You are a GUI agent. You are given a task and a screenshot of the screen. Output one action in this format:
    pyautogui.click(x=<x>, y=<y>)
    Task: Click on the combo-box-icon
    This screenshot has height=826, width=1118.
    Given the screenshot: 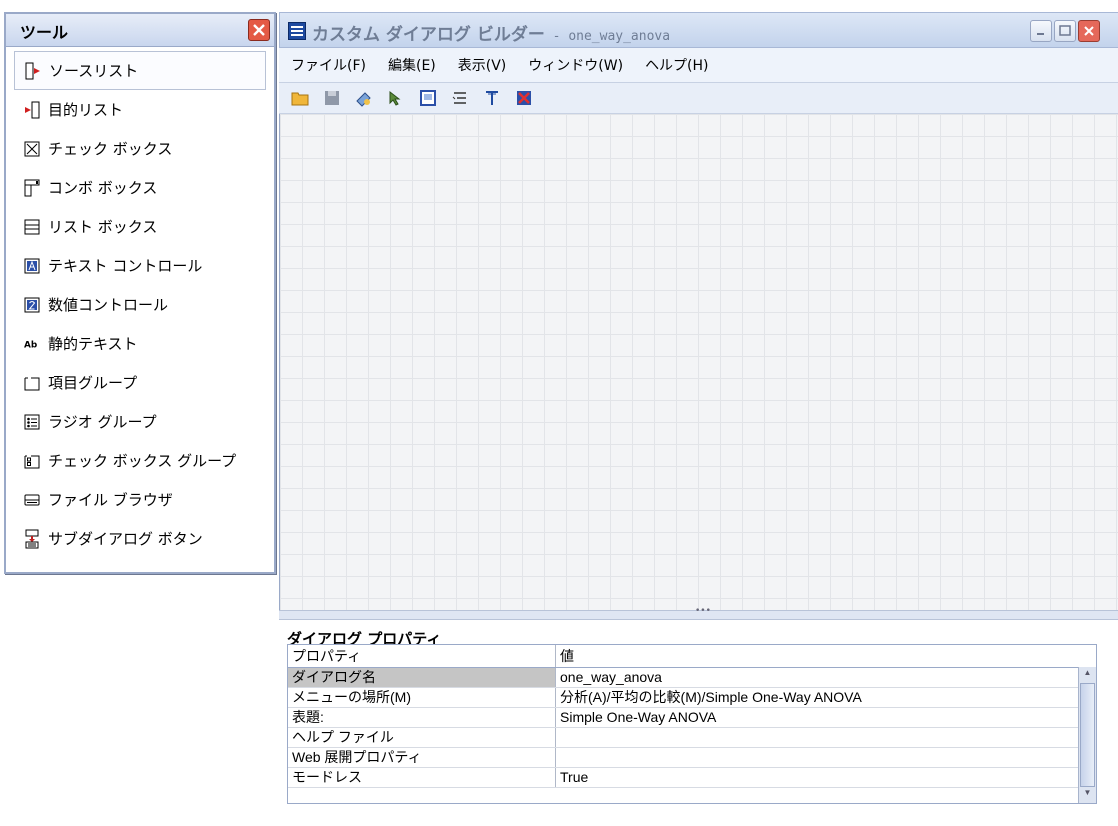 What is the action you would take?
    pyautogui.click(x=32, y=187)
    